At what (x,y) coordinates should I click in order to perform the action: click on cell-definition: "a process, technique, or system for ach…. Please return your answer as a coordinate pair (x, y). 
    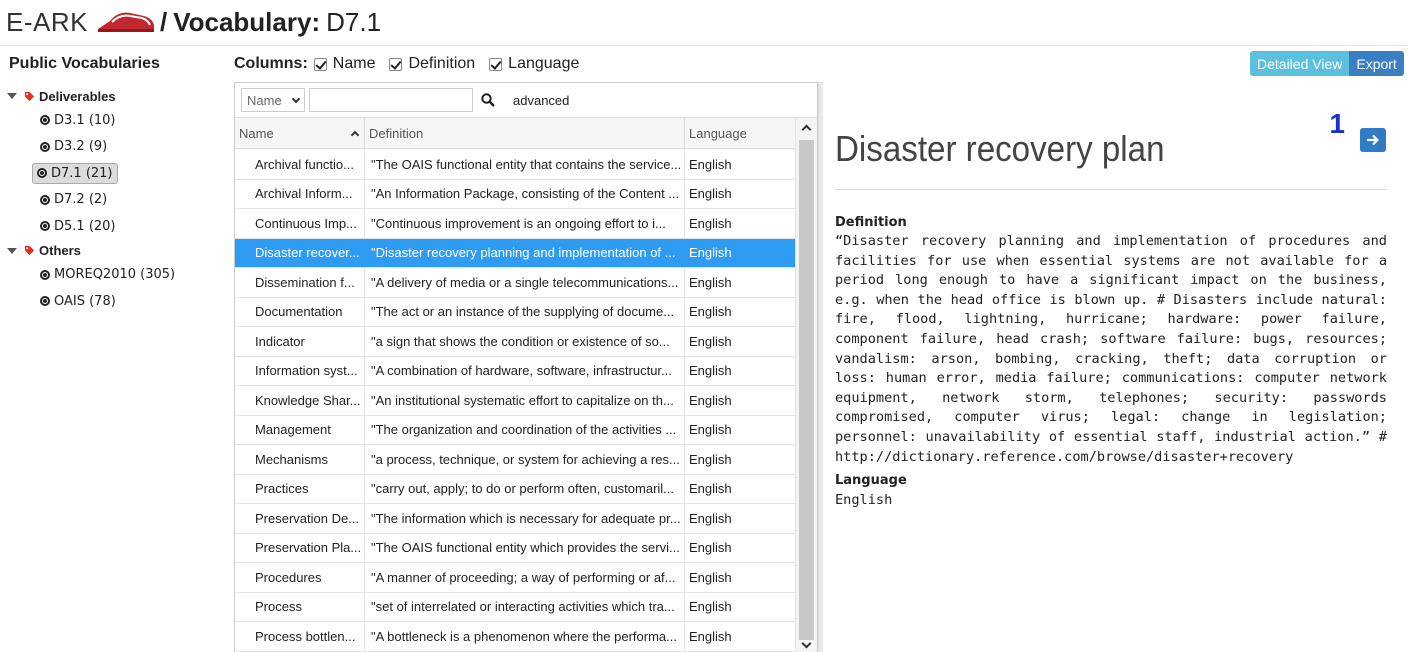
    Looking at the image, I should click on (525, 459).